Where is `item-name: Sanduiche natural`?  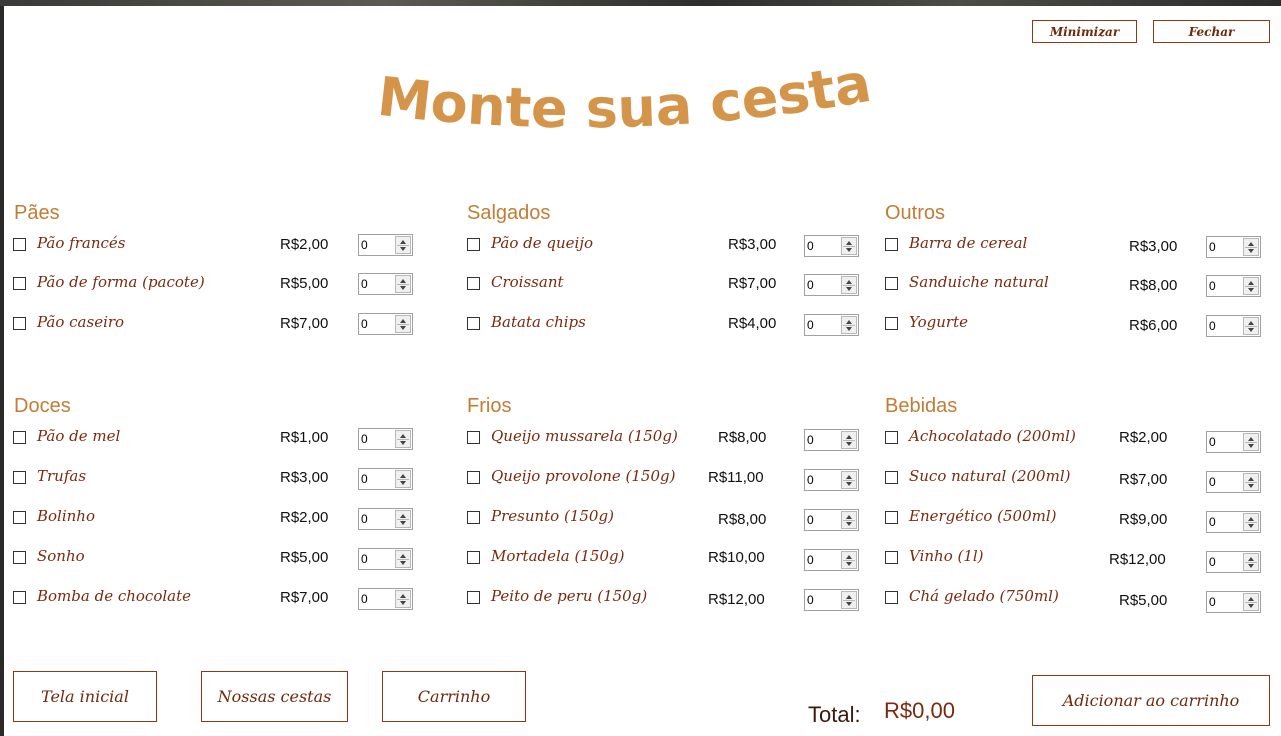
item-name: Sanduiche natural is located at coordinates (979, 282).